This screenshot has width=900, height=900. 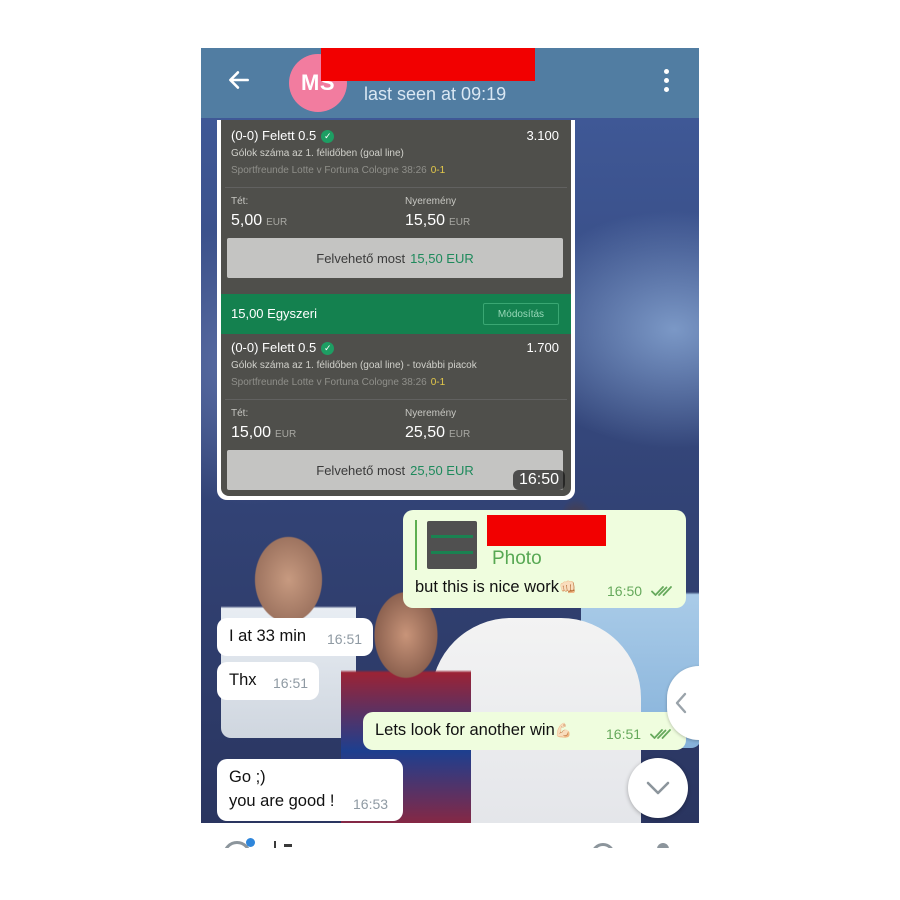 What do you see at coordinates (431, 201) in the screenshot?
I see `bet1-win-label: Nyeremény` at bounding box center [431, 201].